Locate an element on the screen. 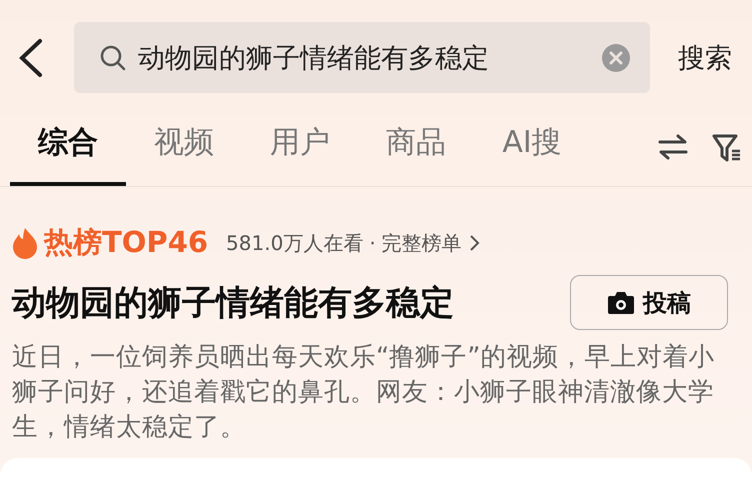 The image size is (752, 482). hot-rank: 热榜TOP46 is located at coordinates (126, 242).